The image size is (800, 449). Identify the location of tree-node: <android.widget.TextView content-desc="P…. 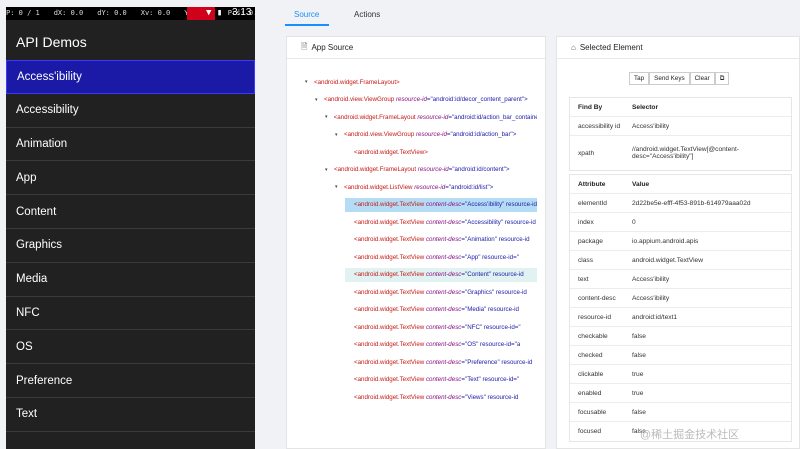
(441, 362).